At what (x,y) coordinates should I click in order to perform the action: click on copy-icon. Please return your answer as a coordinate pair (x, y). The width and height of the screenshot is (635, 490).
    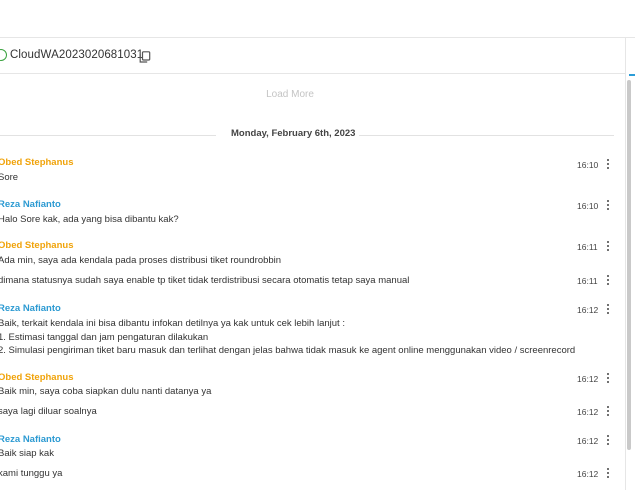
    Looking at the image, I should click on (145, 56).